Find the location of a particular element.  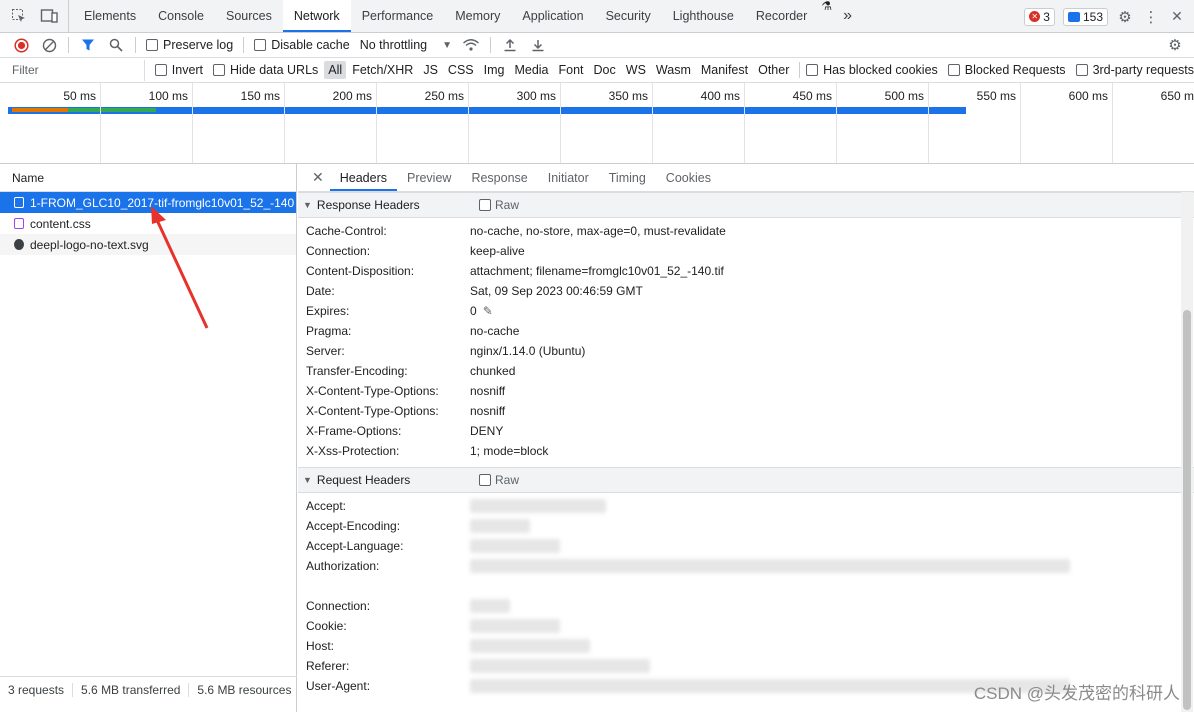

device-toolbar-icon is located at coordinates (49, 16).